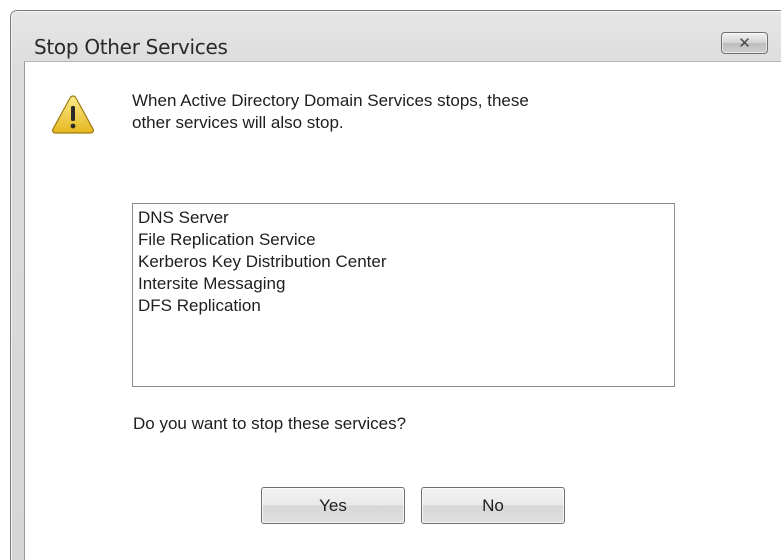 The width and height of the screenshot is (781, 560). What do you see at coordinates (270, 423) in the screenshot?
I see `confirmation-question: Do you want to stop these services?` at bounding box center [270, 423].